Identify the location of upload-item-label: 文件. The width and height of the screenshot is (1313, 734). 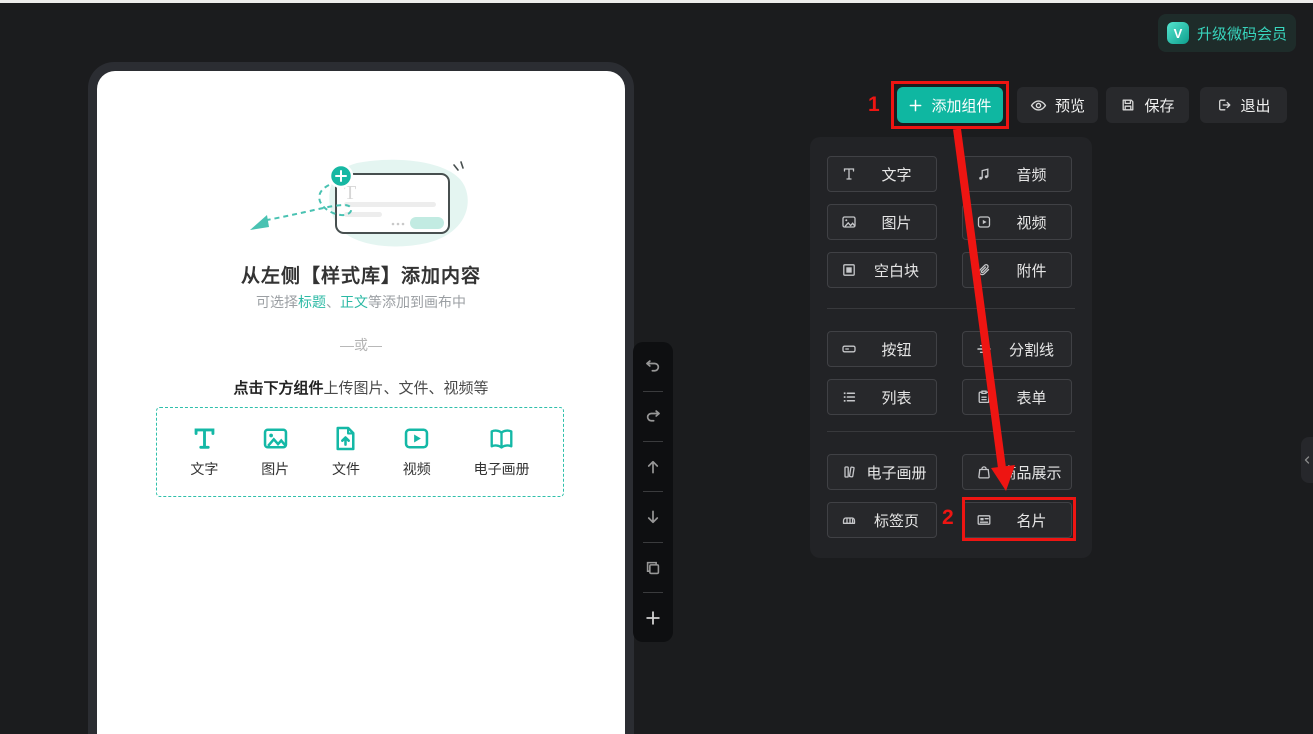
(345, 469).